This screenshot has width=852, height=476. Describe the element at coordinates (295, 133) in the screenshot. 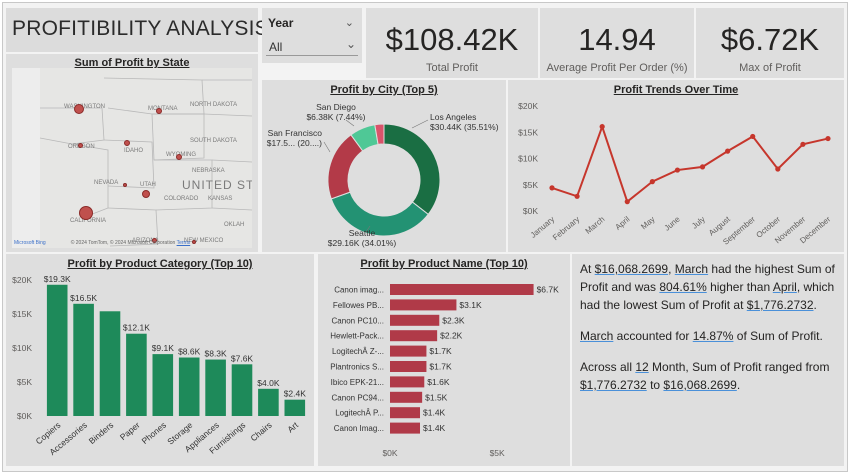

I see `donut-slice-name: San Francisco` at that location.